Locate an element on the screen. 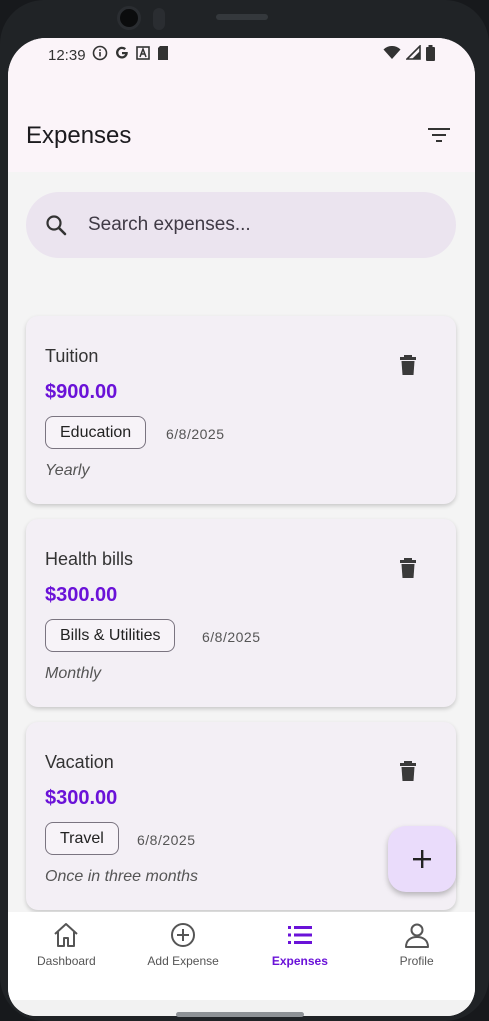 Image resolution: width=489 pixels, height=1021 pixels. category-chip: Bills & Utilities is located at coordinates (110, 635).